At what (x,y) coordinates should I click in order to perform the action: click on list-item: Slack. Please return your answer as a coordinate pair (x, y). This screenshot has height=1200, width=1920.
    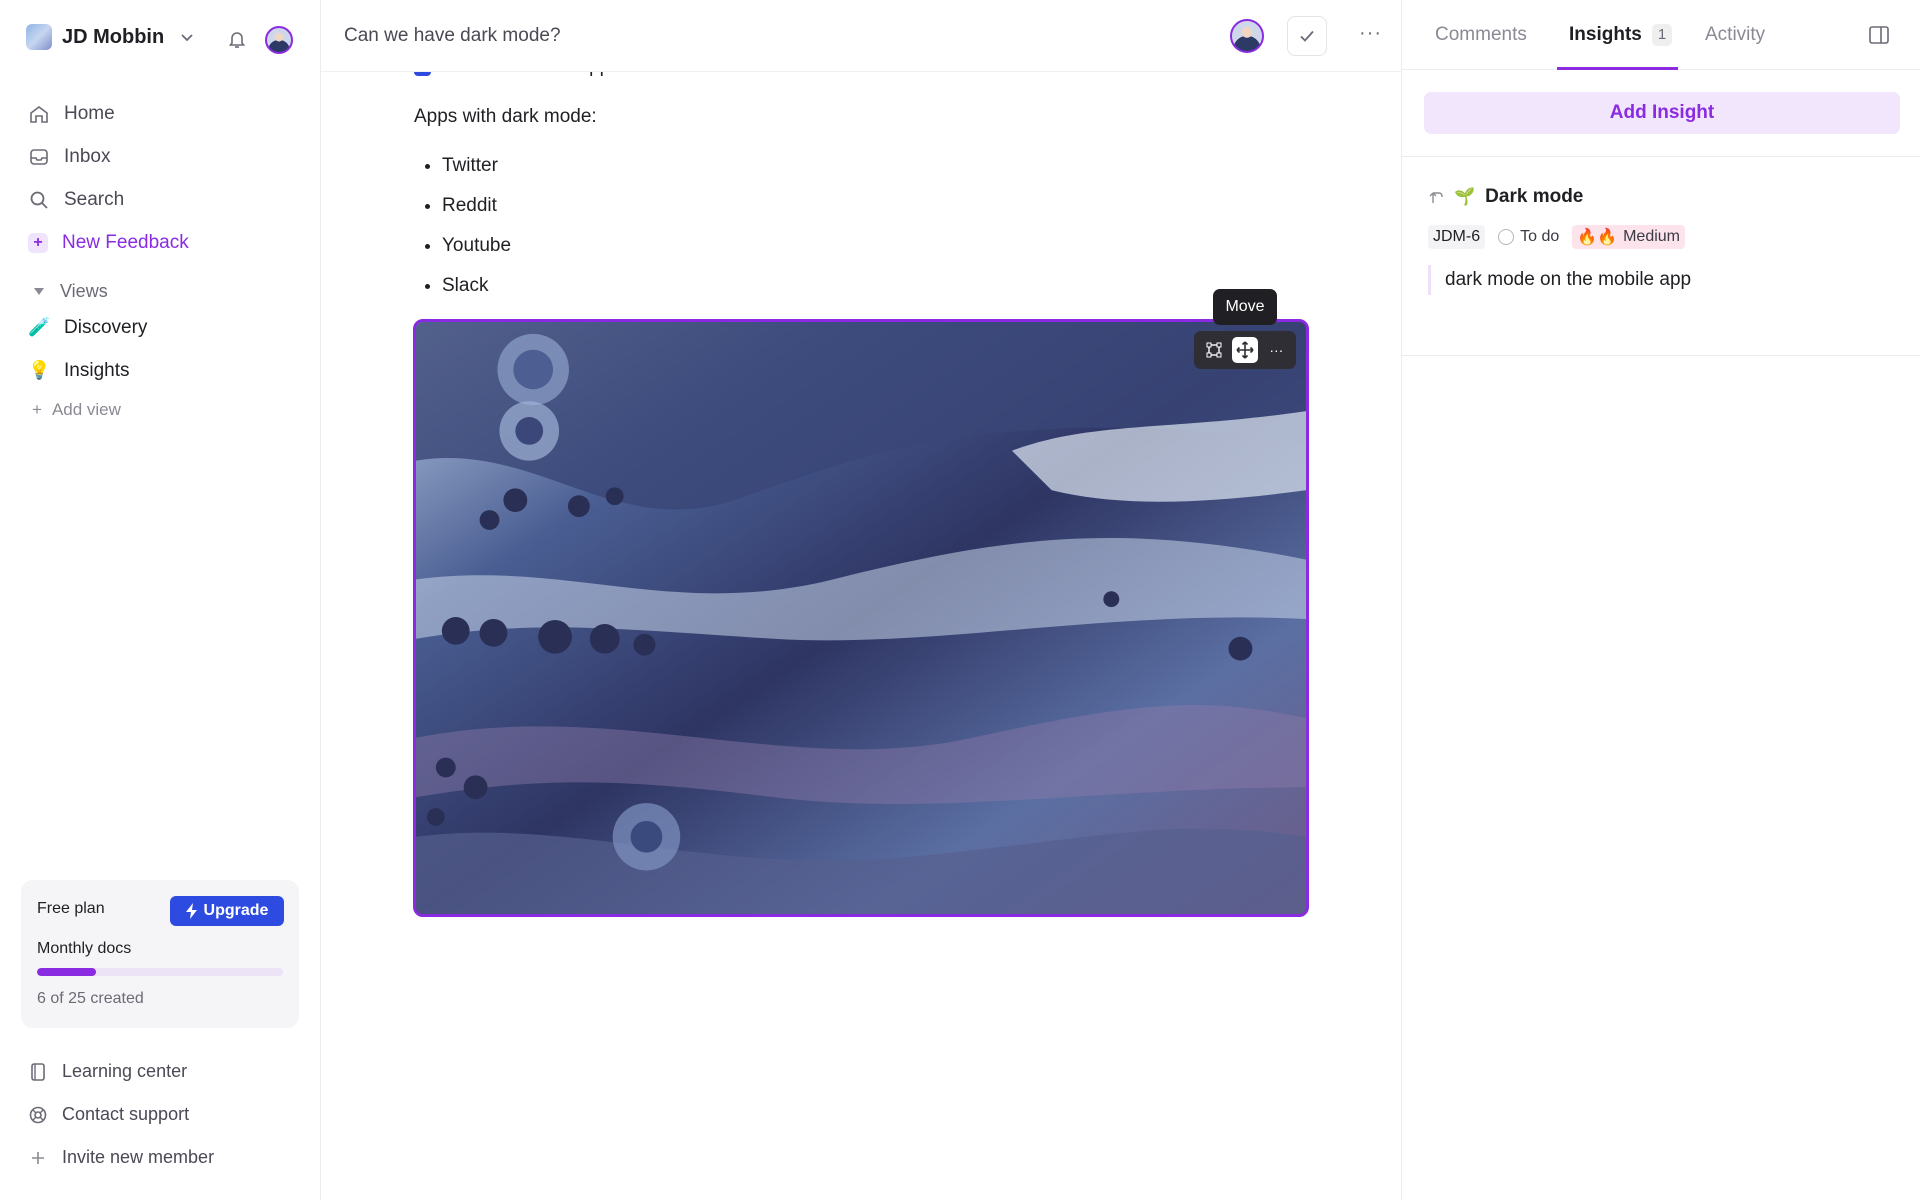
    Looking at the image, I should click on (878, 286).